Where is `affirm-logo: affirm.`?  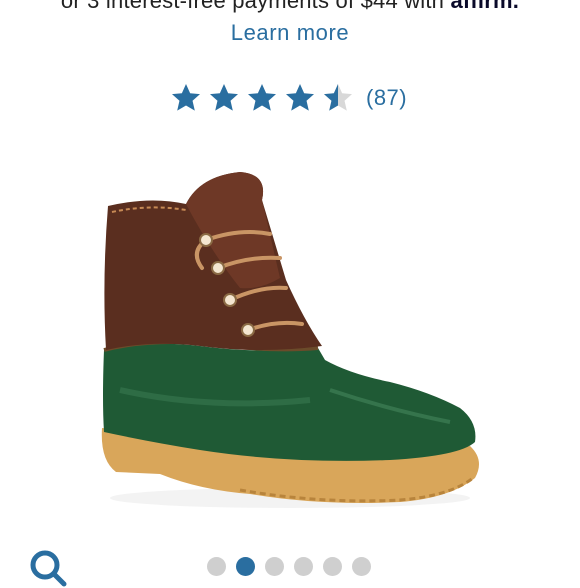 affirm-logo: affirm. is located at coordinates (485, 6).